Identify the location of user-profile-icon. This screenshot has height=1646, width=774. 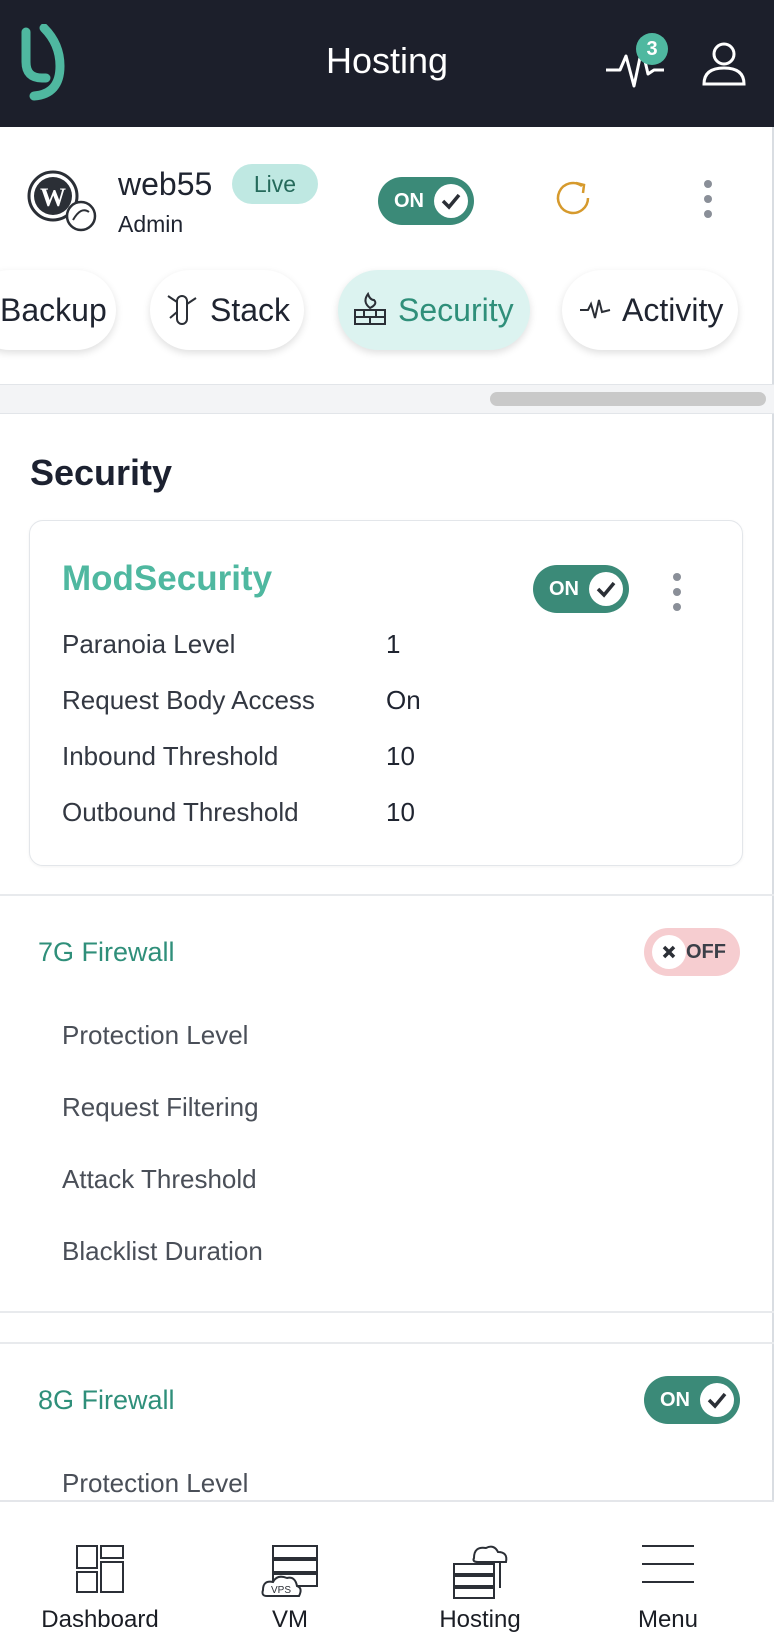
(724, 64).